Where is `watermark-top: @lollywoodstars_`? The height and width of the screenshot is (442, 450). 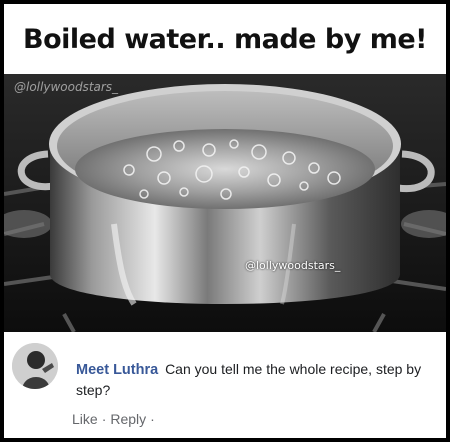 watermark-top: @lollywoodstars_ is located at coordinates (66, 87).